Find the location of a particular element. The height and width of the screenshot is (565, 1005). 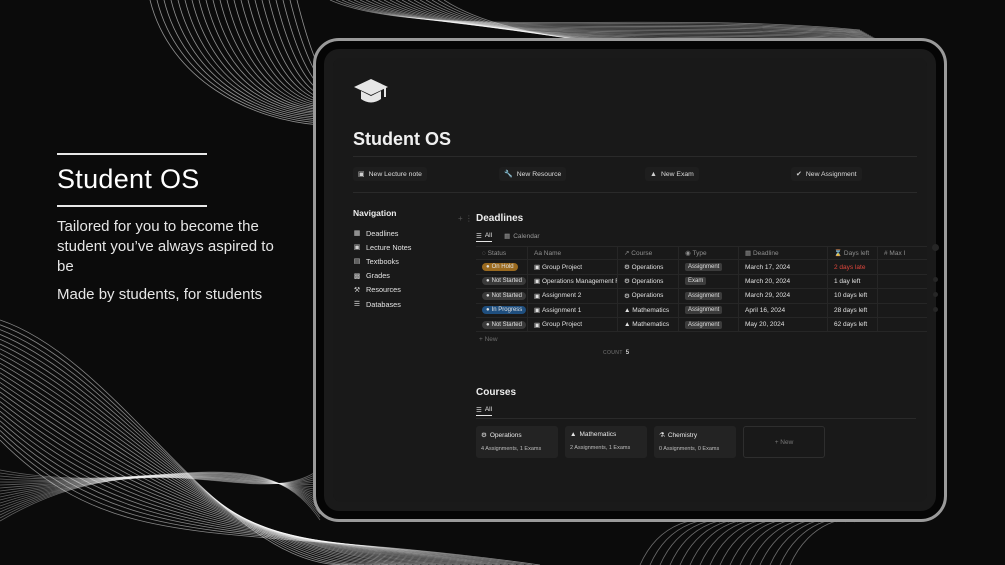

deadlines-title: Deadlines is located at coordinates (500, 218).